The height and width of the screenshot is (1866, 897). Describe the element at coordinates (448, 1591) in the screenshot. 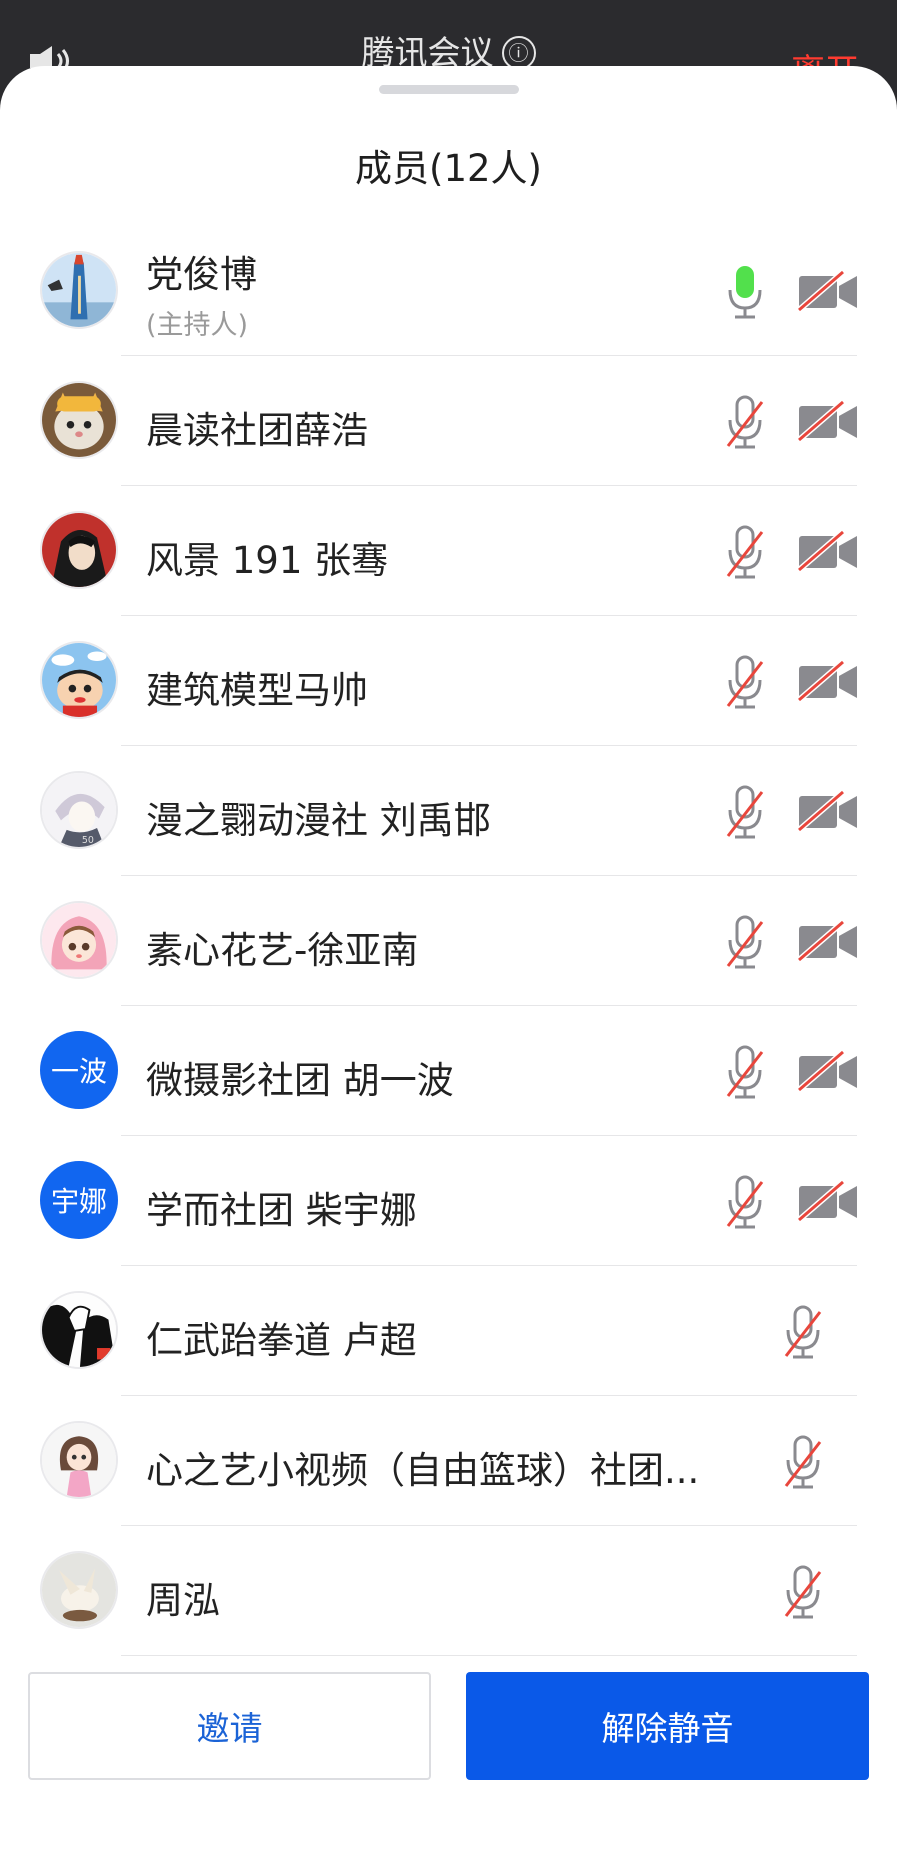

I see `member-row: 周泓` at that location.